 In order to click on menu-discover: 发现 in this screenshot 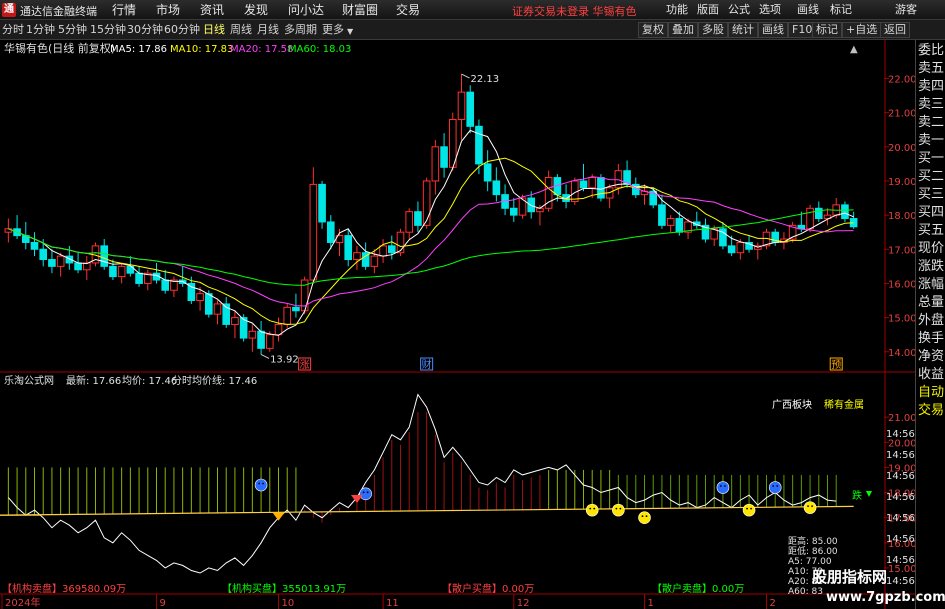, I will do `click(256, 10)`.